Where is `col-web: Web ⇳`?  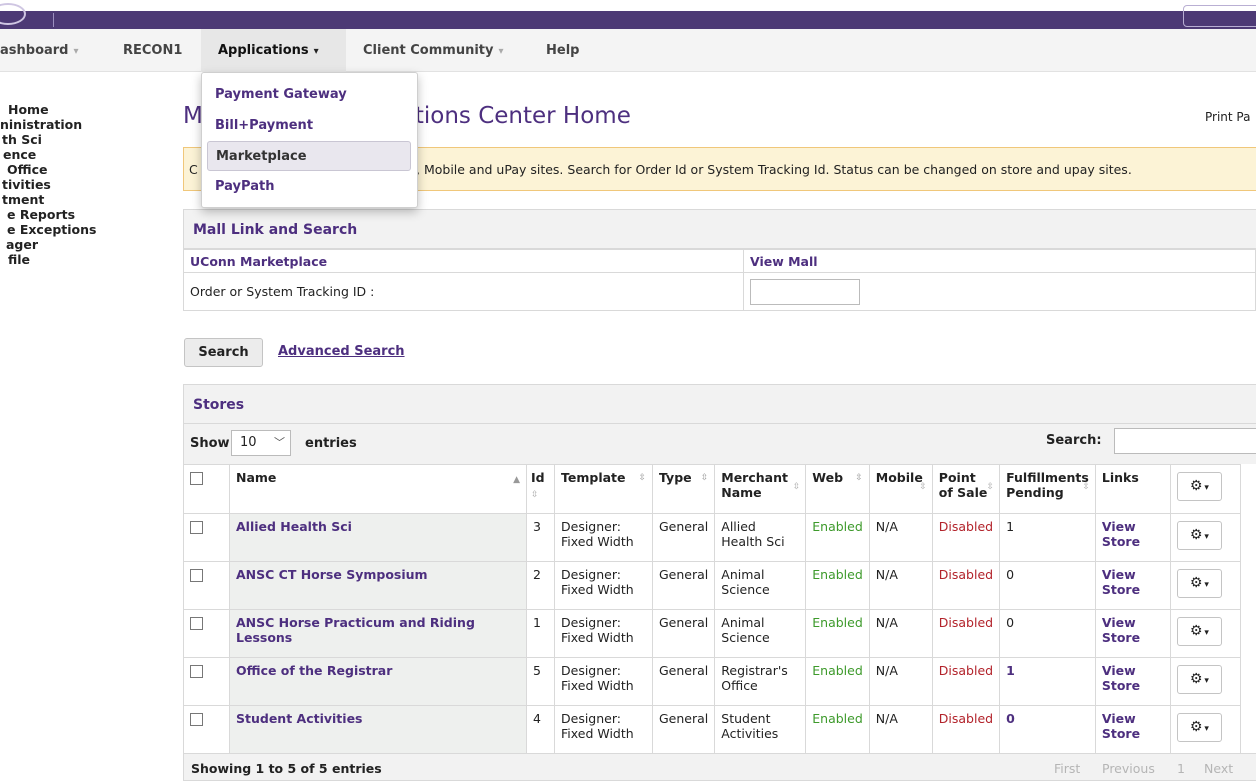 col-web: Web ⇳ is located at coordinates (837, 489).